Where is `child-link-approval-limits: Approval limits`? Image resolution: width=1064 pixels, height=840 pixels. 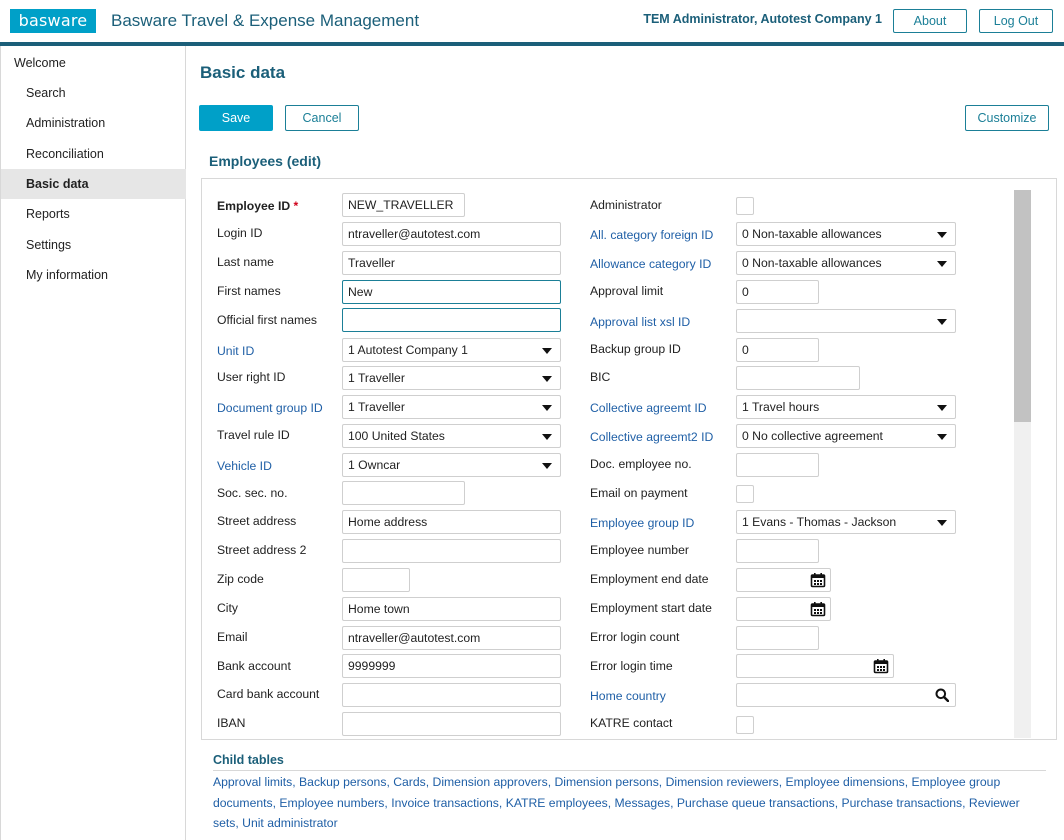
child-link-approval-limits: Approval limits is located at coordinates (252, 782).